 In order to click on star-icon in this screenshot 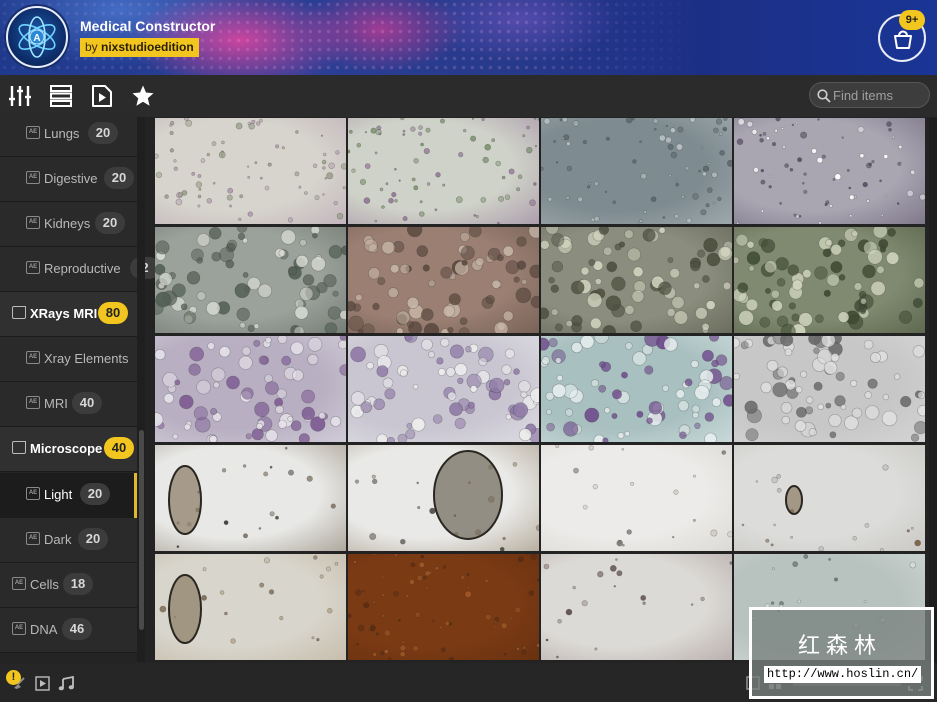, I will do `click(143, 96)`.